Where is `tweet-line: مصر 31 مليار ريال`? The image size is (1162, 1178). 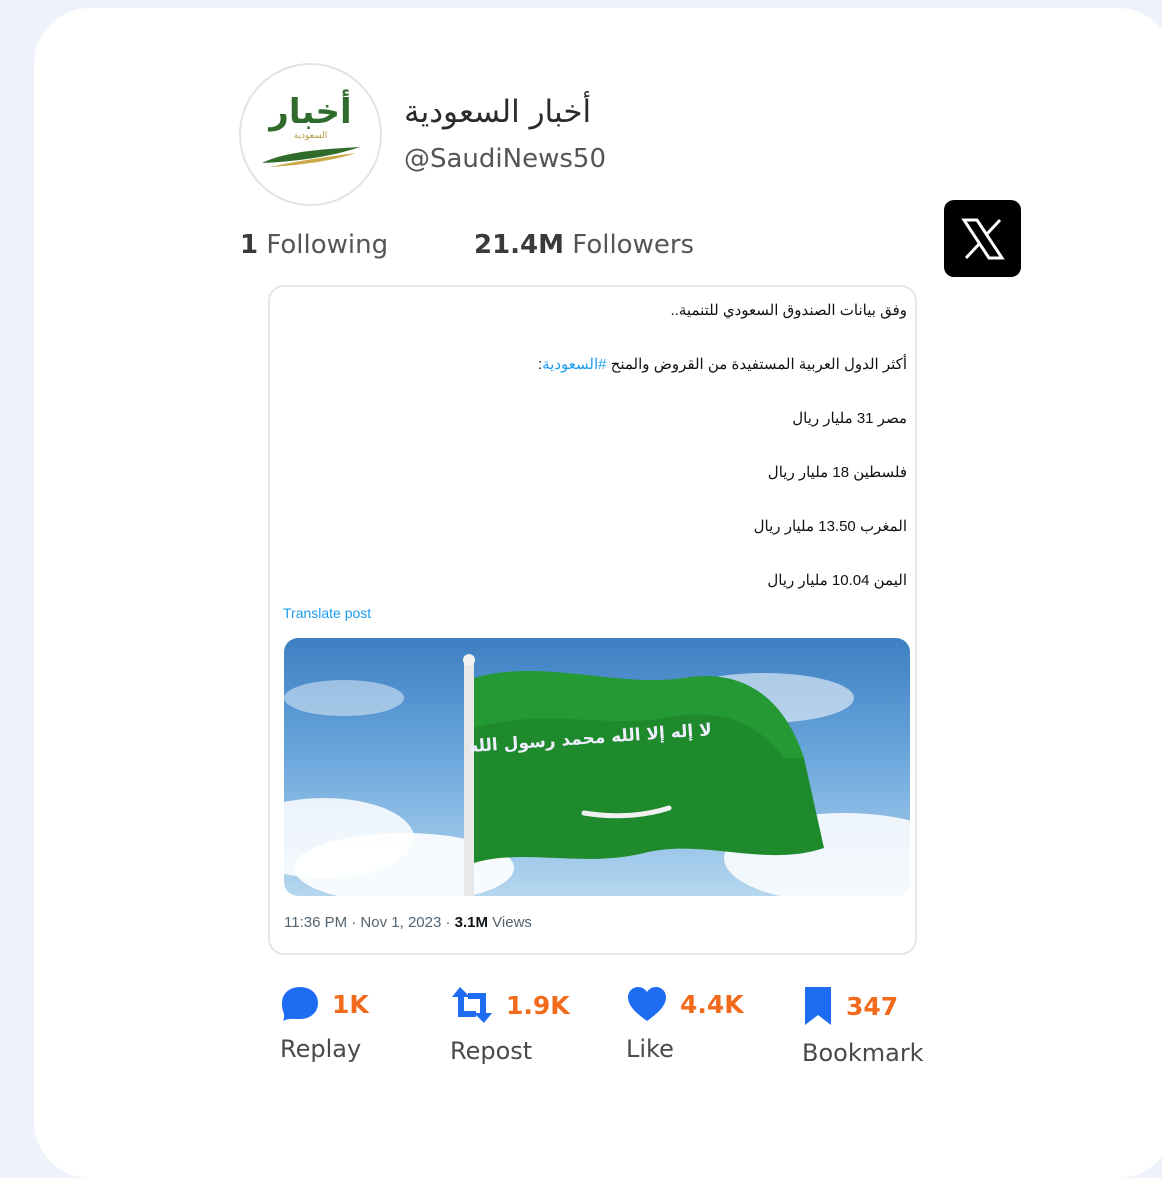
tweet-line: مصر 31 مليار ريال is located at coordinates (849, 418).